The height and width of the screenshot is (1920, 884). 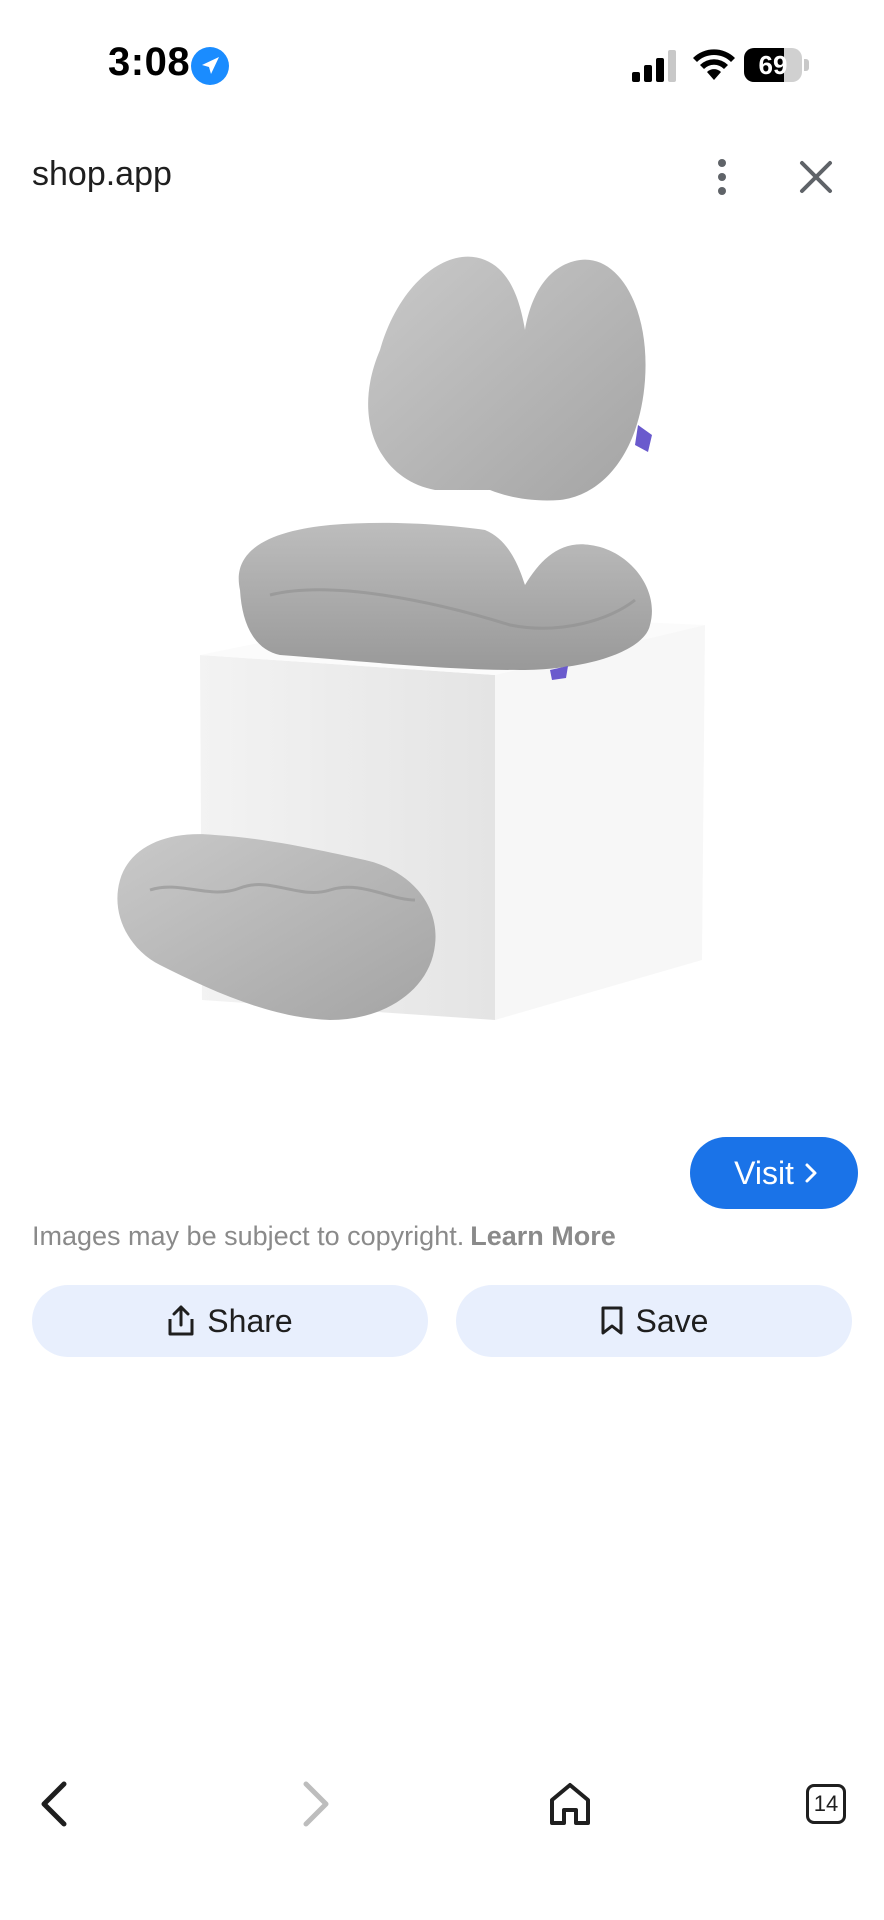 What do you see at coordinates (442, 1840) in the screenshot?
I see `bottom-nav-bar` at bounding box center [442, 1840].